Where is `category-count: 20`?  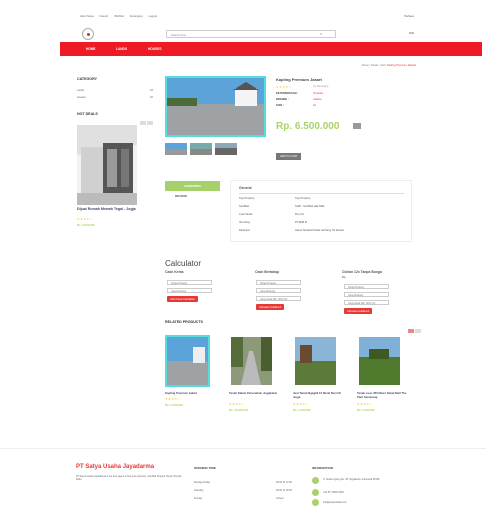 category-count: 20 is located at coordinates (151, 97).